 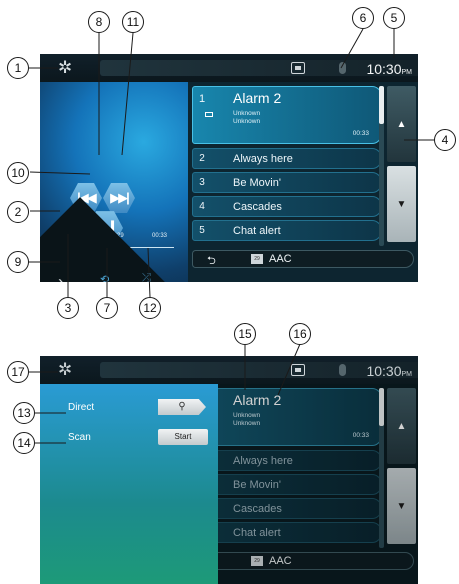 I want to click on callout-17: 17, so click(x=18, y=372).